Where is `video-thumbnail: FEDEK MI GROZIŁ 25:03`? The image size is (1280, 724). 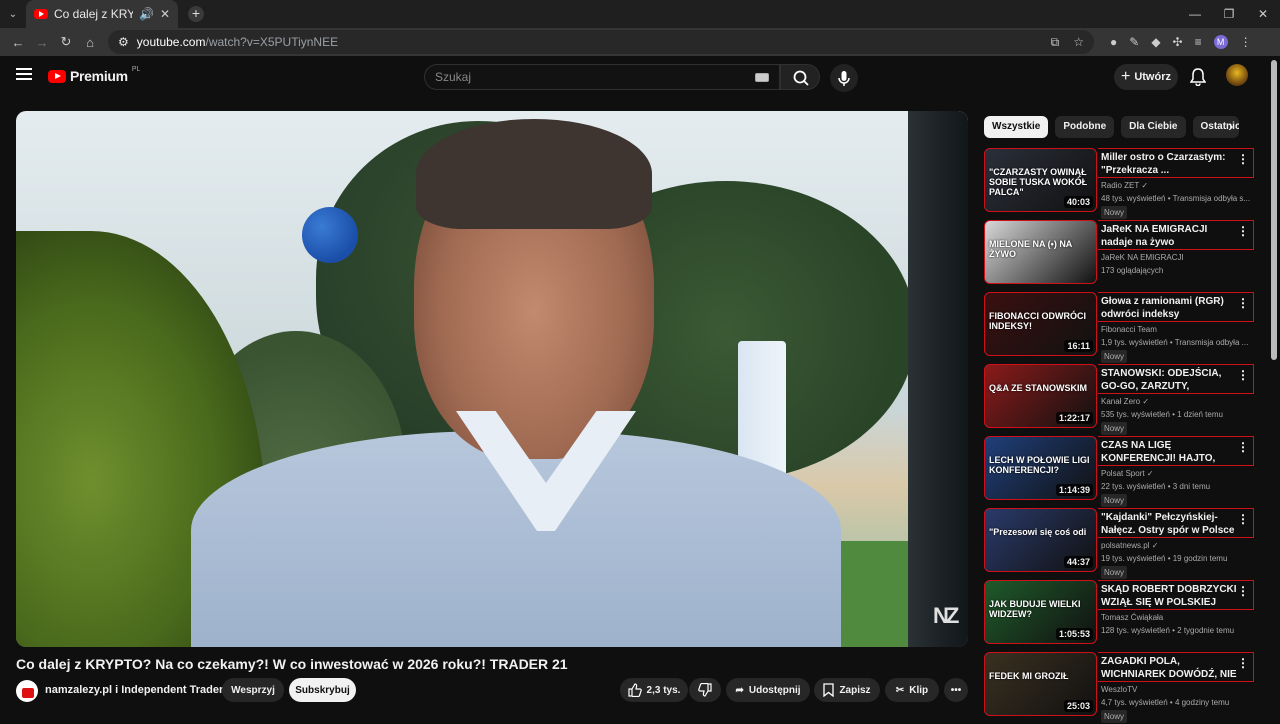 video-thumbnail: FEDEK MI GROZIŁ 25:03 is located at coordinates (1040, 684).